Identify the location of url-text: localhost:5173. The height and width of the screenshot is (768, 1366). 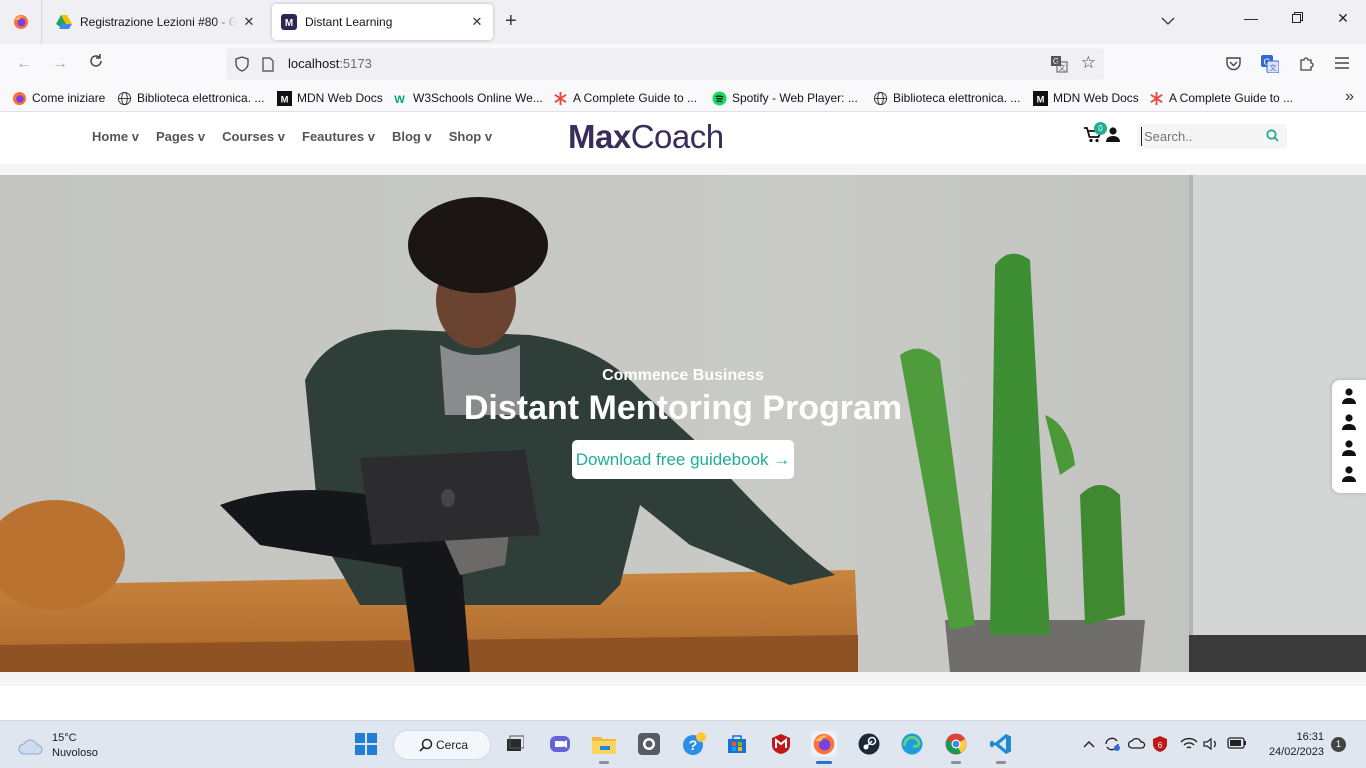
(330, 63).